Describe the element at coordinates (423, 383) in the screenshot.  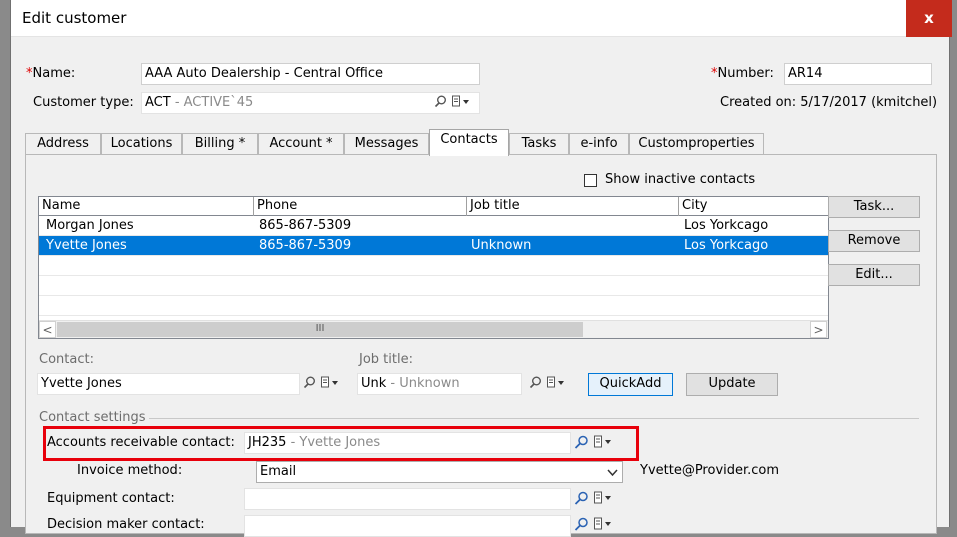
I see `job-title-desc: - Unknown` at that location.